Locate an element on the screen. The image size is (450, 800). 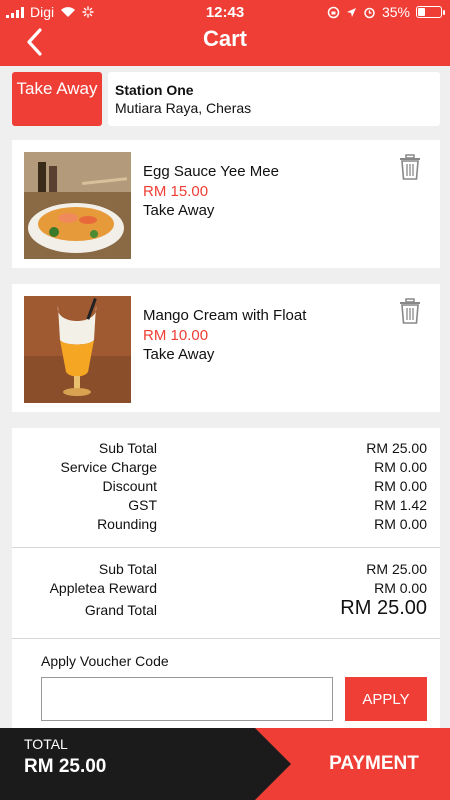
alarm-icon is located at coordinates (369, 12).